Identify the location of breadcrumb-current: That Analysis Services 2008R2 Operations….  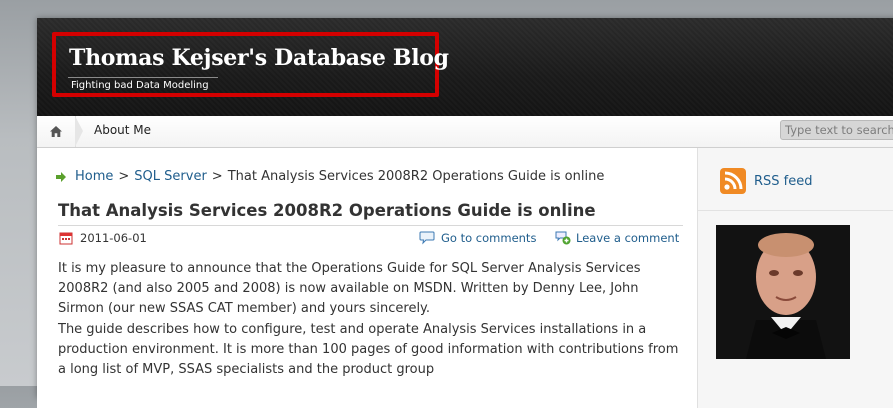
(416, 176).